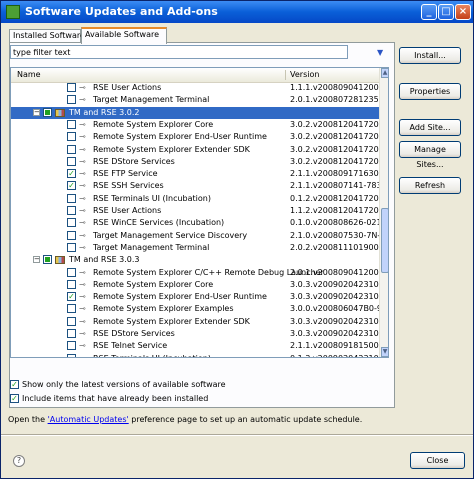 This screenshot has width=474, height=479. What do you see at coordinates (28, 419) in the screenshot?
I see `preferences-hint-prefix: Open the` at bounding box center [28, 419].